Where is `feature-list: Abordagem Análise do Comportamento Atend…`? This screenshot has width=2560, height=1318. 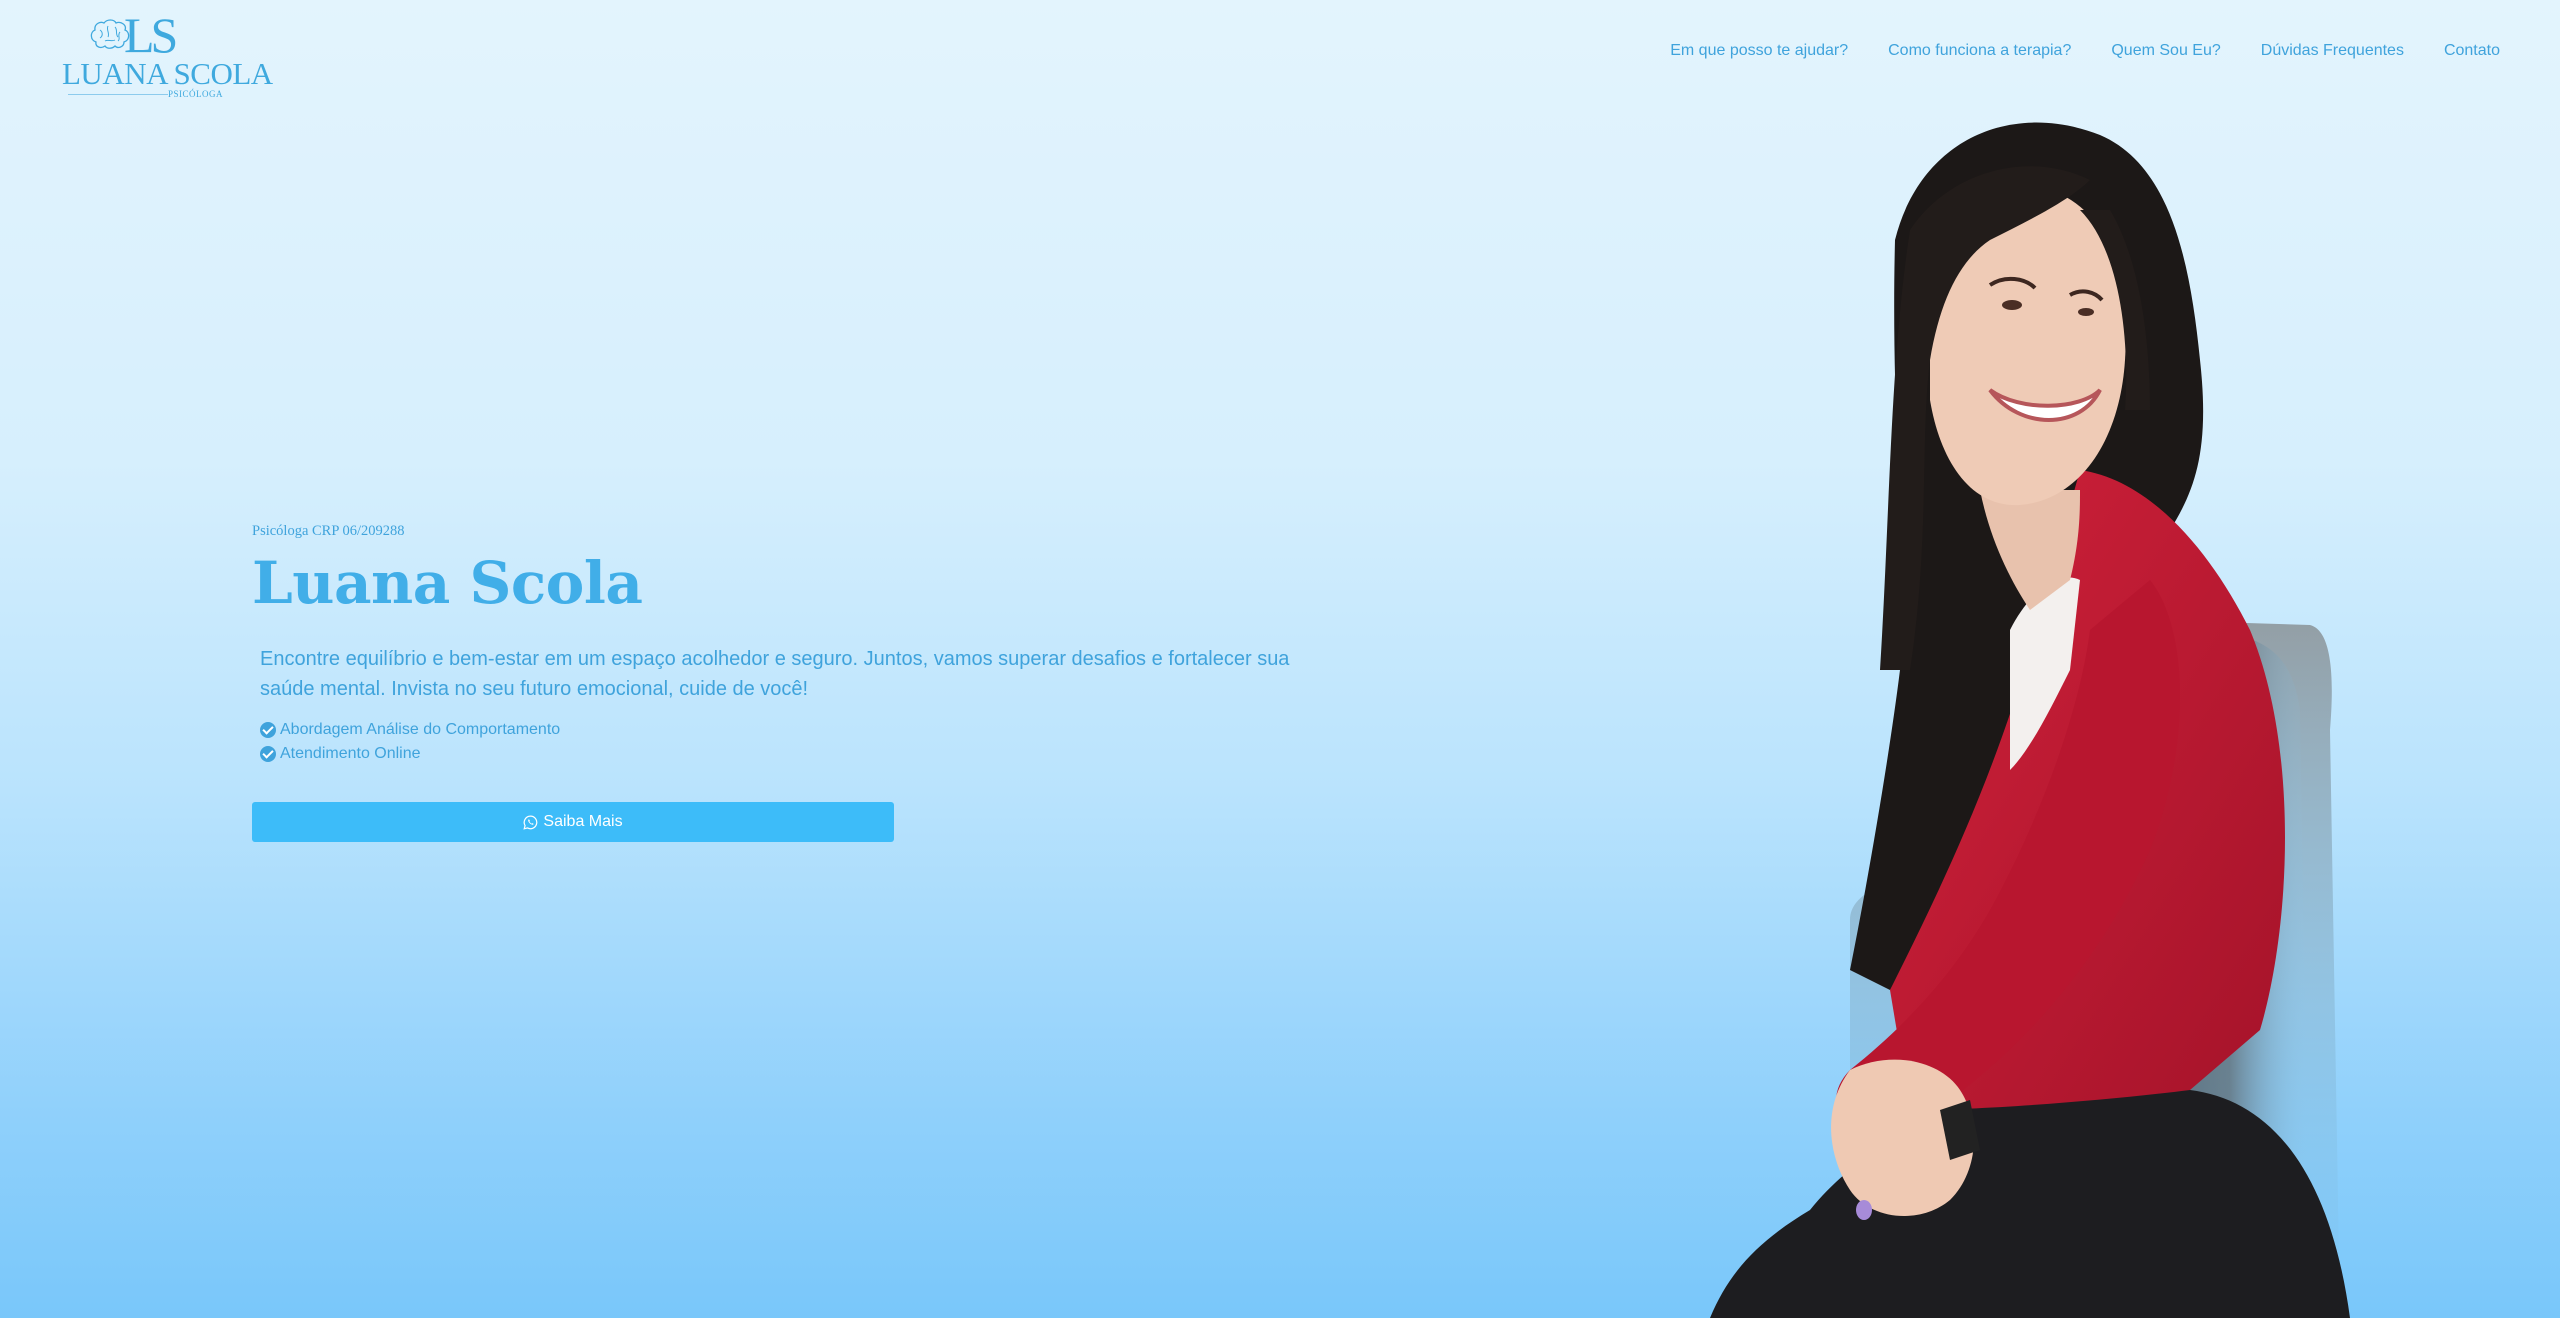 feature-list: Abordagem Análise do Comportamento Atend… is located at coordinates (781, 742).